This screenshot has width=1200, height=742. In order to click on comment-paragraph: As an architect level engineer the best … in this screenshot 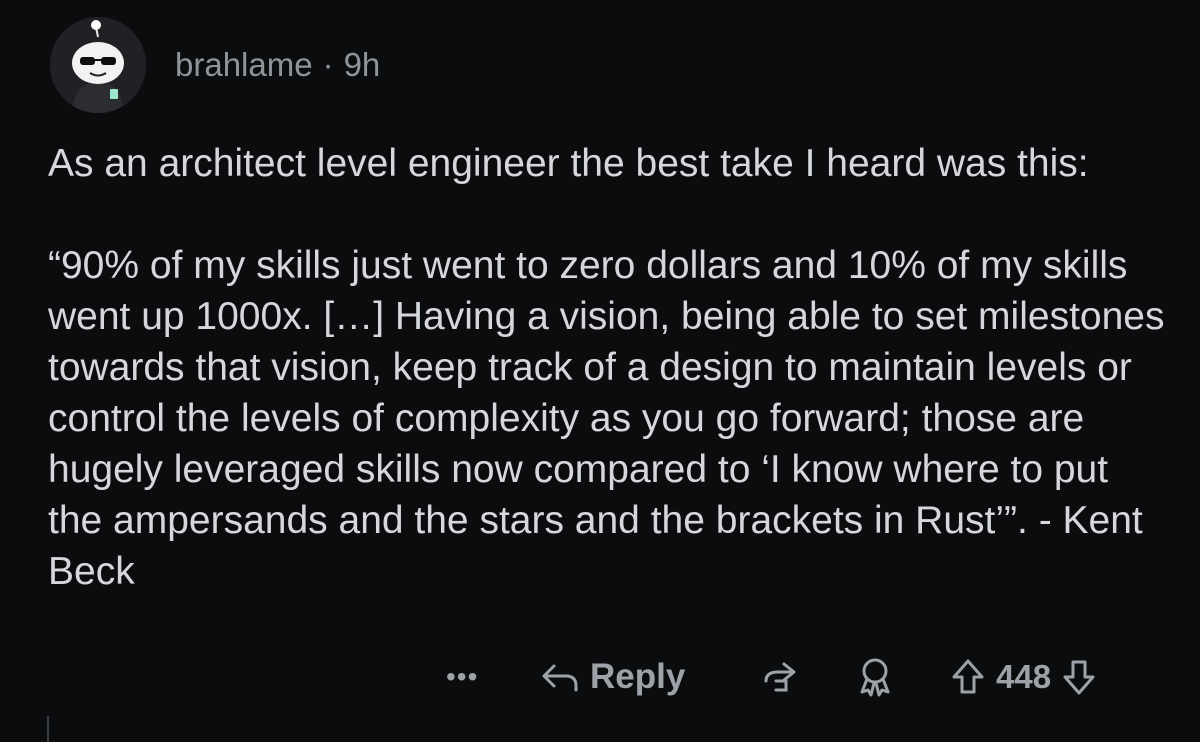, I will do `click(568, 163)`.